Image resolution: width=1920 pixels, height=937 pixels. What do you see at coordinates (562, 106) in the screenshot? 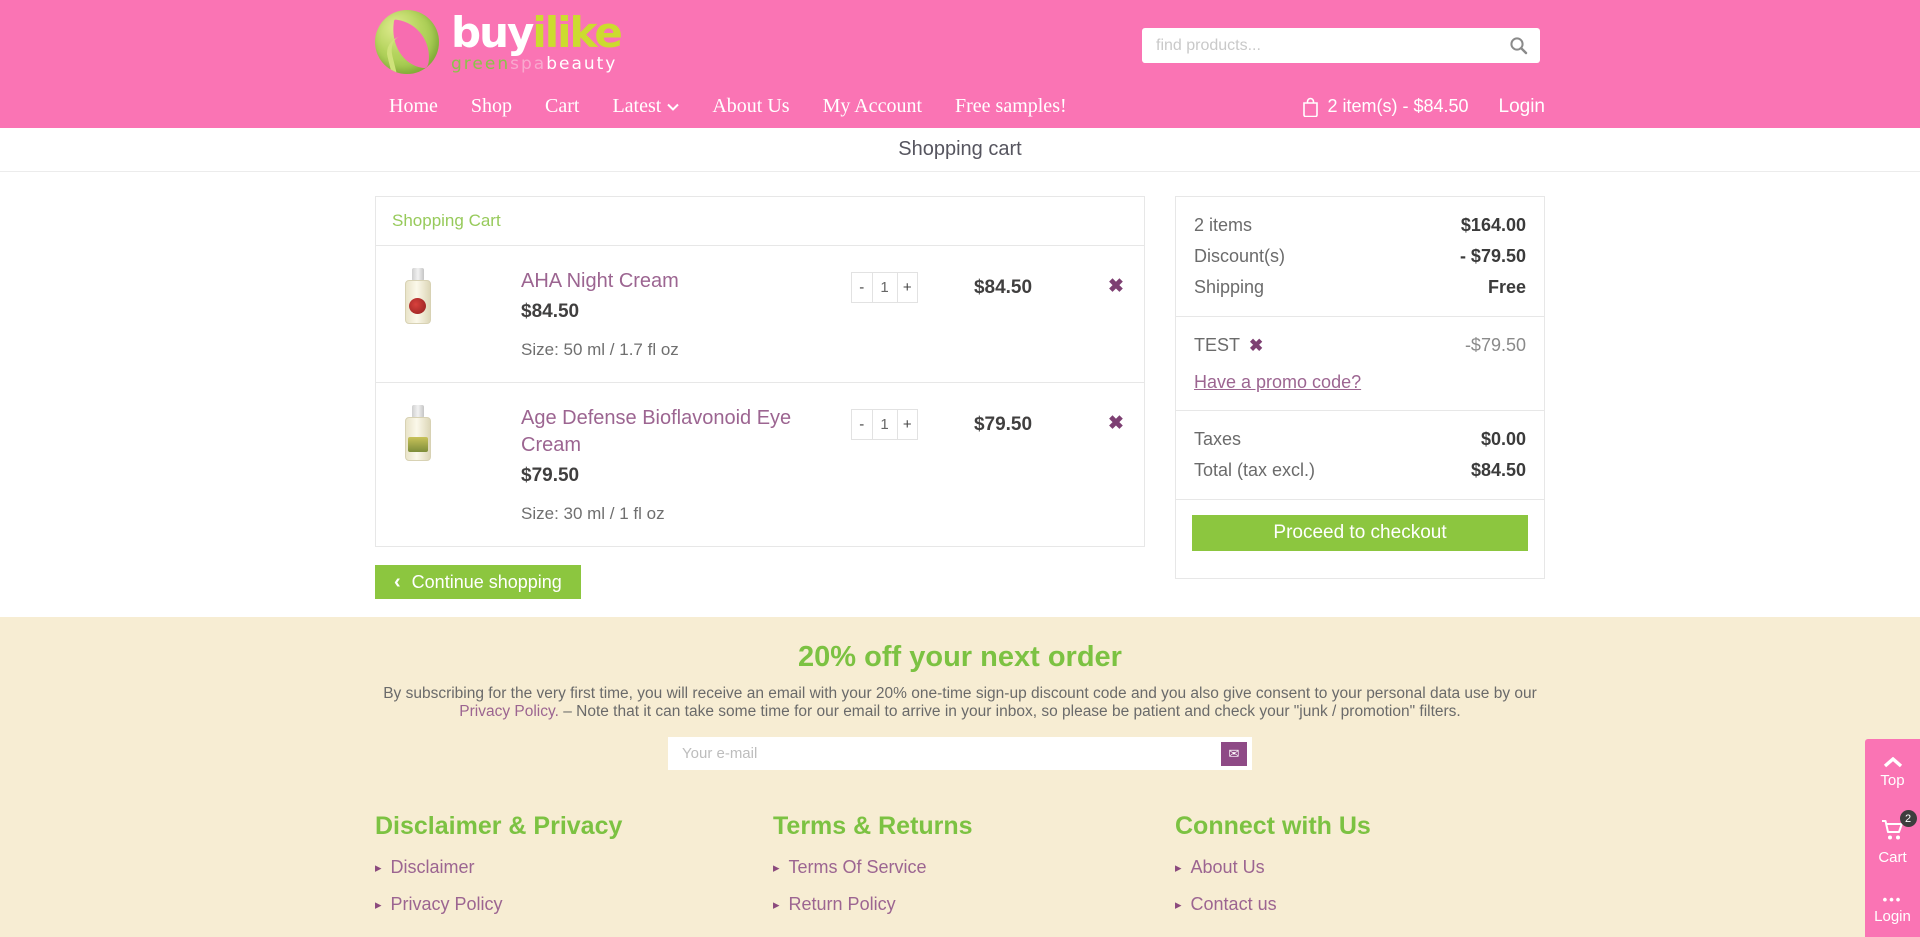
I see `nav-item-cart: Cart` at bounding box center [562, 106].